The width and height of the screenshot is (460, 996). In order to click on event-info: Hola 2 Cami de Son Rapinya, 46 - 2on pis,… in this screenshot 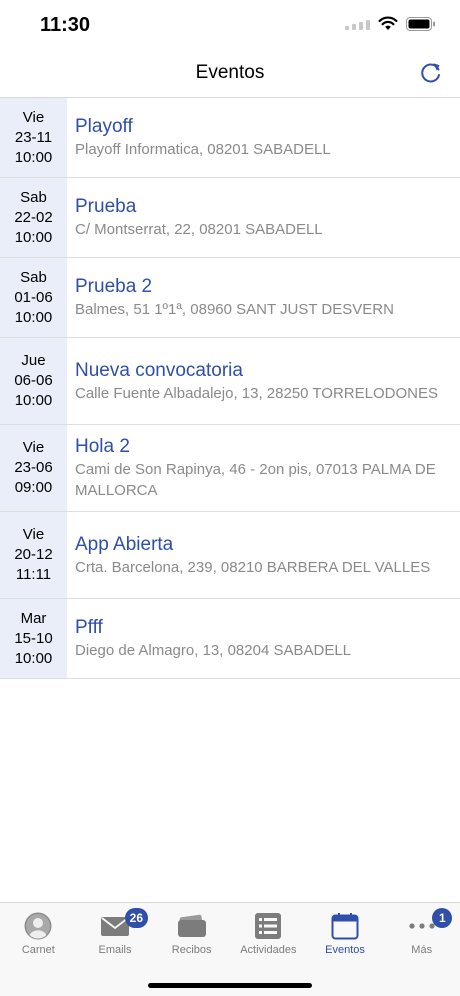, I will do `click(263, 468)`.